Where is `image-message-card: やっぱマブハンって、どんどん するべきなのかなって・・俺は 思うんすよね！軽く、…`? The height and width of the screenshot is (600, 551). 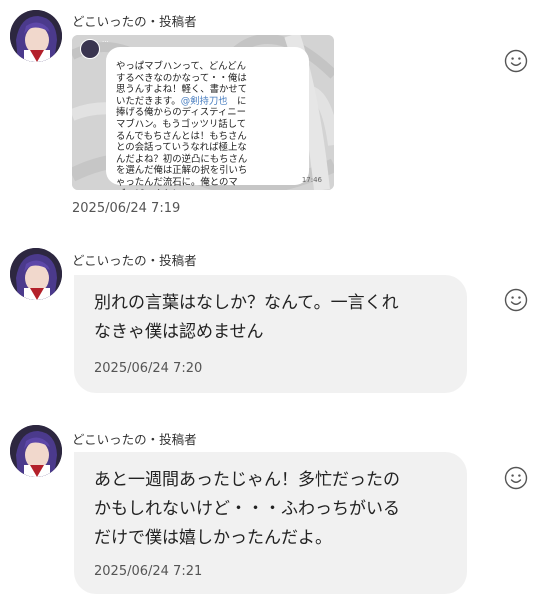 image-message-card: やっぱマブハンって、どんどん するべきなのかなって・・俺は 思うんすよね！軽く、… is located at coordinates (207, 118).